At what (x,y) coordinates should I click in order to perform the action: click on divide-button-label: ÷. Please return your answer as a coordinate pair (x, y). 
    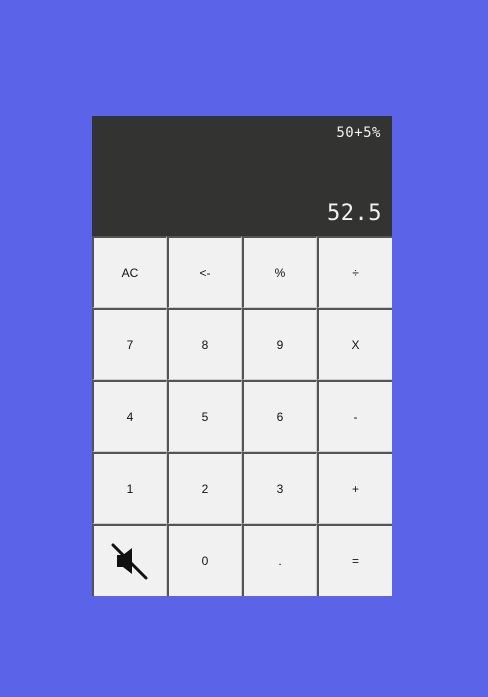
    Looking at the image, I should click on (355, 272).